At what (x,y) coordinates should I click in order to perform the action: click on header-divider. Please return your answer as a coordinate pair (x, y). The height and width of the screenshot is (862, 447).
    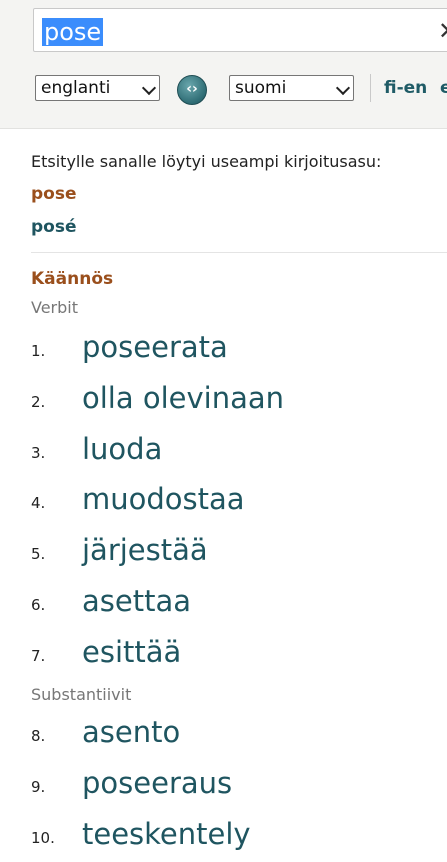
    Looking at the image, I should click on (370, 88).